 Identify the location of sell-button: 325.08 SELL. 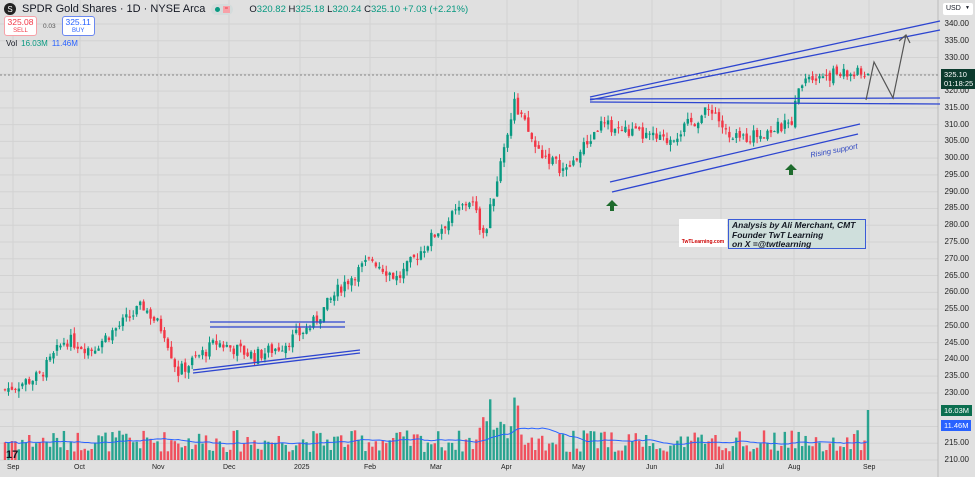
(20, 26).